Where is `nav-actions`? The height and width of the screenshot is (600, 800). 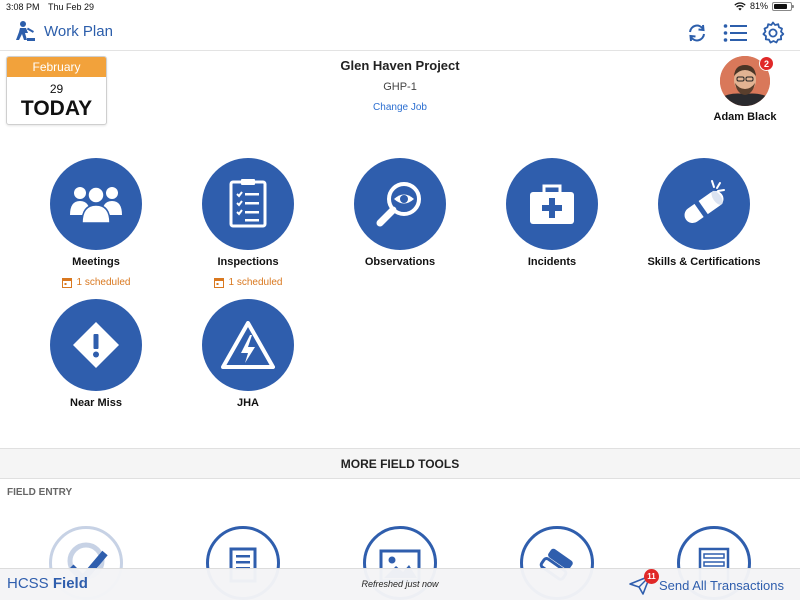
nav-actions is located at coordinates (735, 33).